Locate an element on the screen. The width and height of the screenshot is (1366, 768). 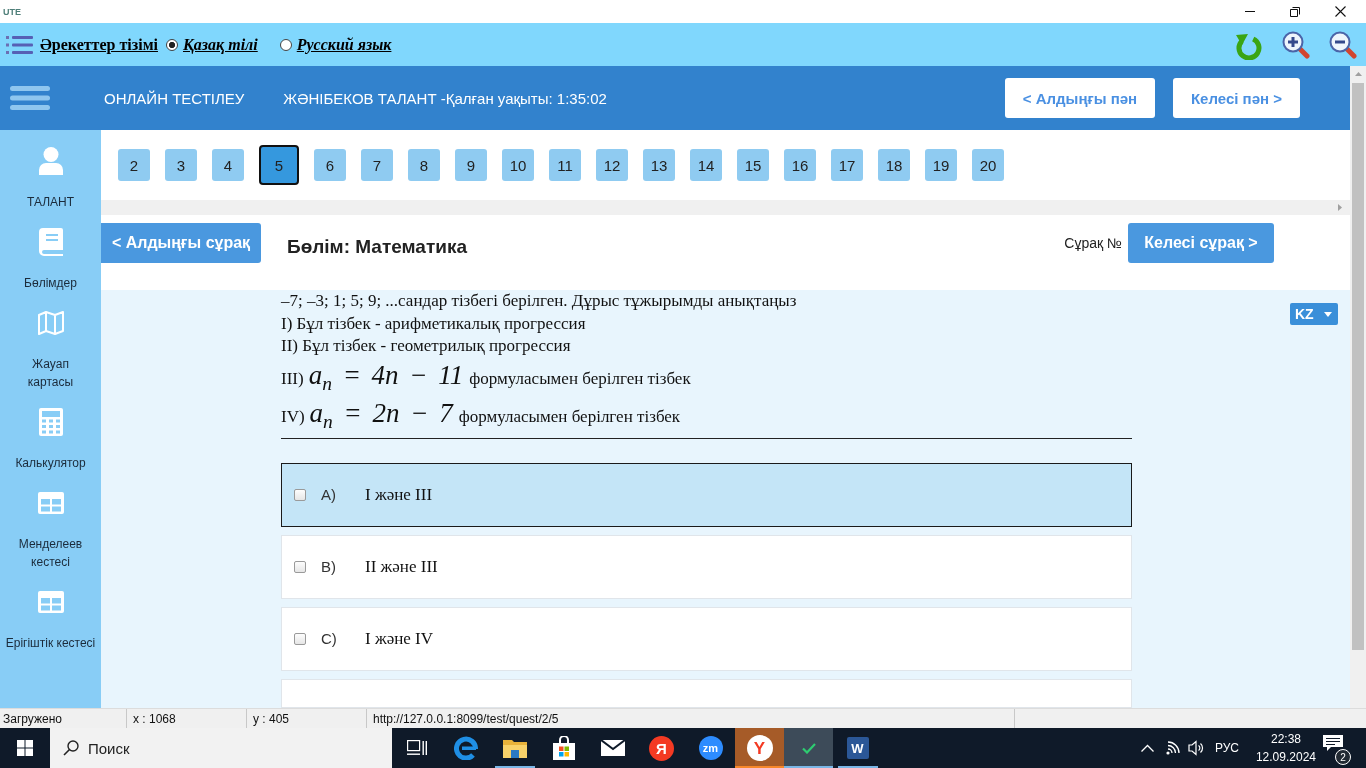
question-number-button: 13 is located at coordinates (659, 165).